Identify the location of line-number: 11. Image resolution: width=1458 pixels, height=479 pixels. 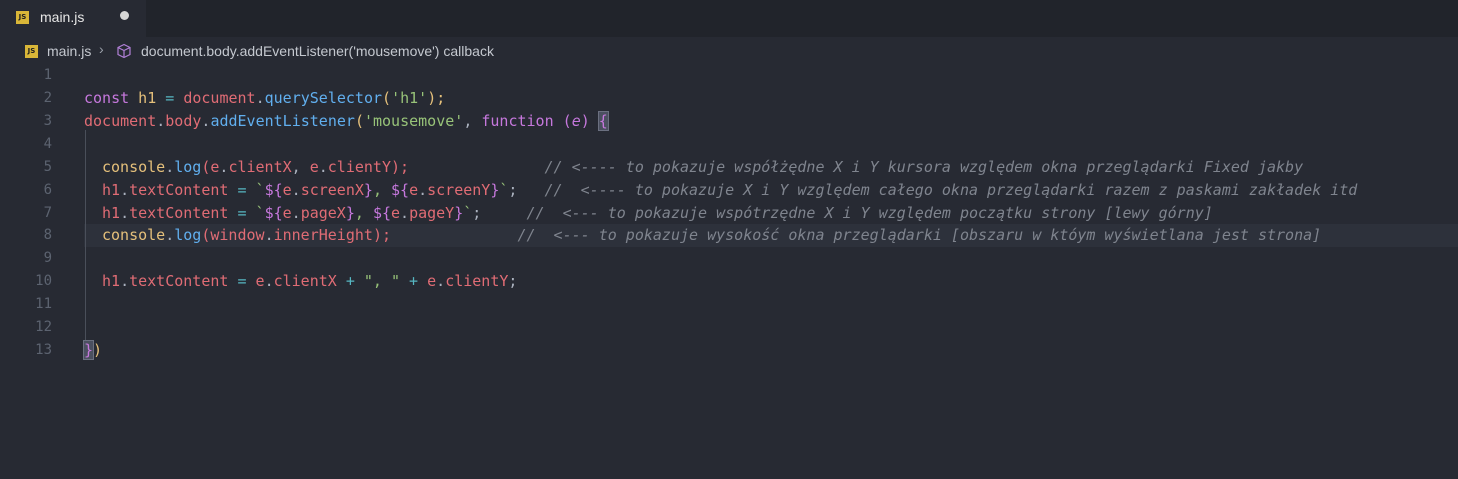
(43, 304).